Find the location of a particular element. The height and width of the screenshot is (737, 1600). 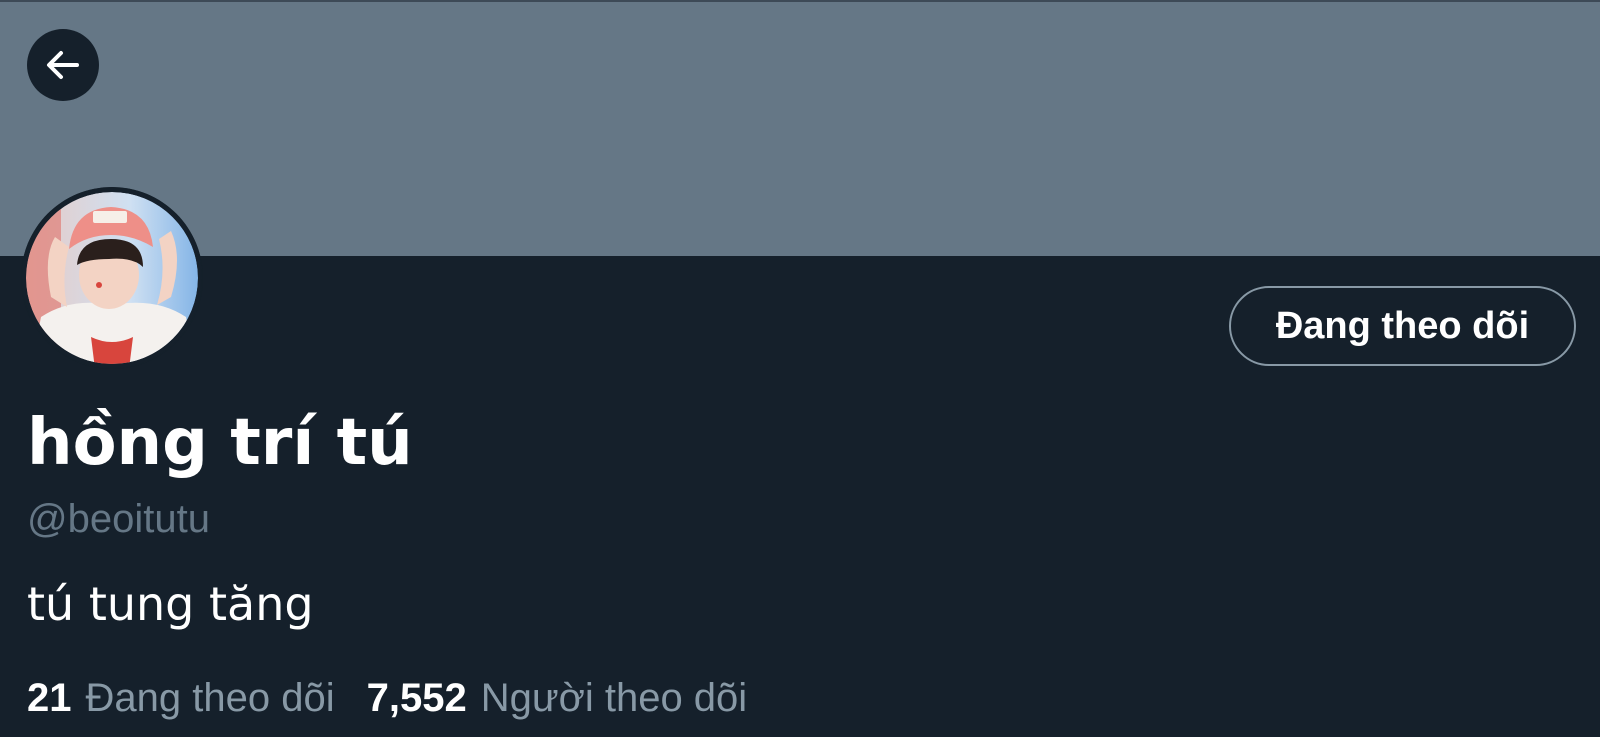

user-bio: tú tung tăng is located at coordinates (170, 604).